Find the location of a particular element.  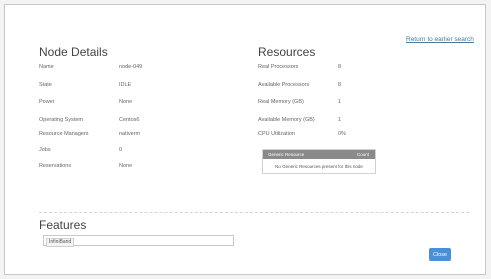

cpu-utilization-value: 0% is located at coordinates (342, 134).